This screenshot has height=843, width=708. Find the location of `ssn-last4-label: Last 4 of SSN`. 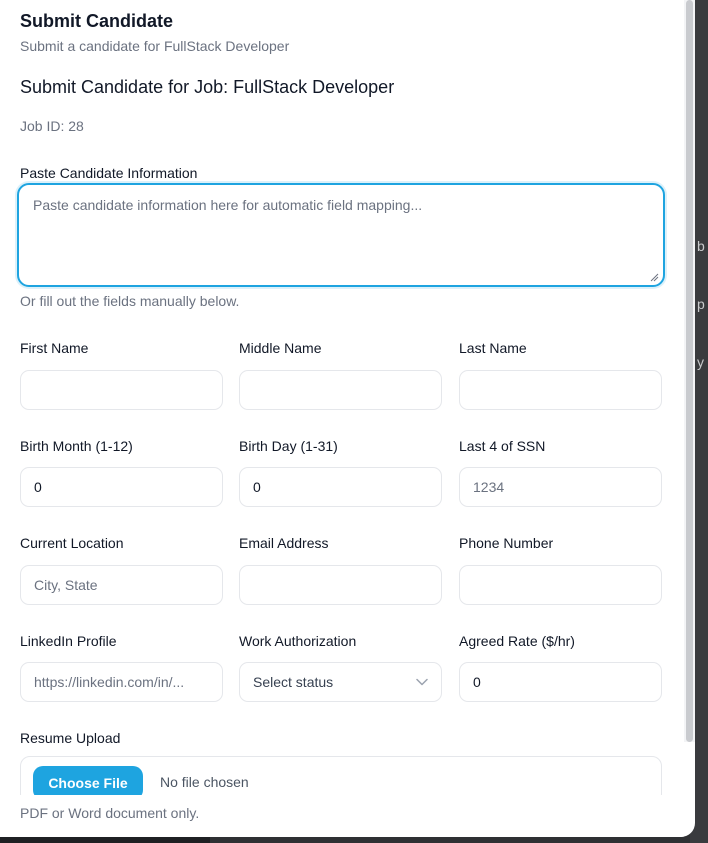

ssn-last4-label: Last 4 of SSN is located at coordinates (502, 446).